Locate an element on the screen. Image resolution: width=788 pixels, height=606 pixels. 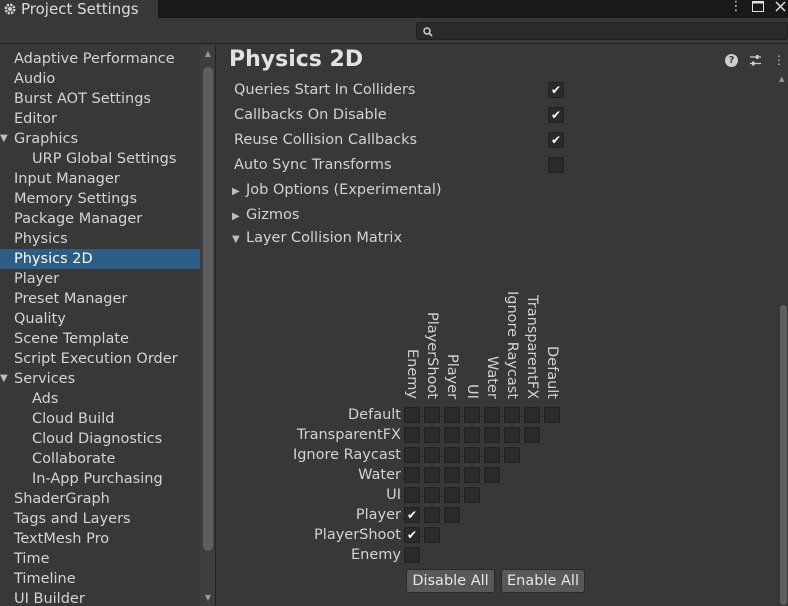
matrix-cell-ignore-raycast-playershoot is located at coordinates (432, 455).